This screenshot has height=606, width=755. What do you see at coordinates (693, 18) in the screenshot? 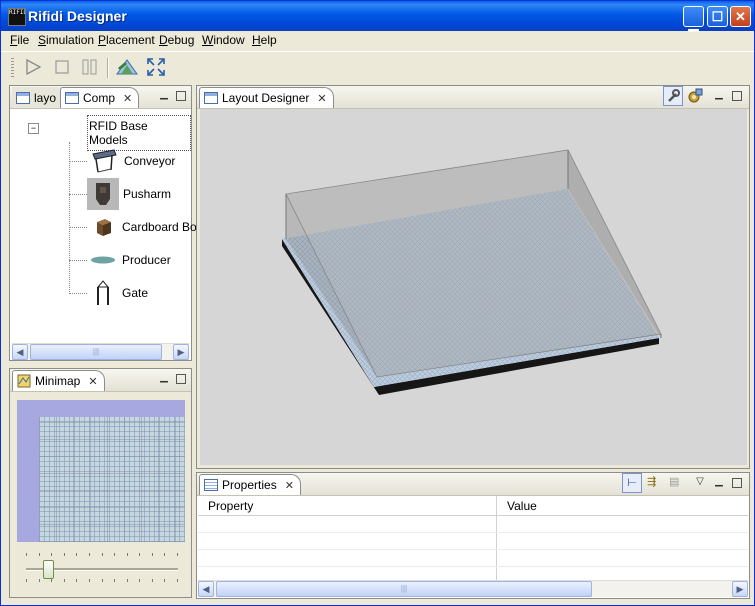
I see `minimize-button: ▁` at bounding box center [693, 18].